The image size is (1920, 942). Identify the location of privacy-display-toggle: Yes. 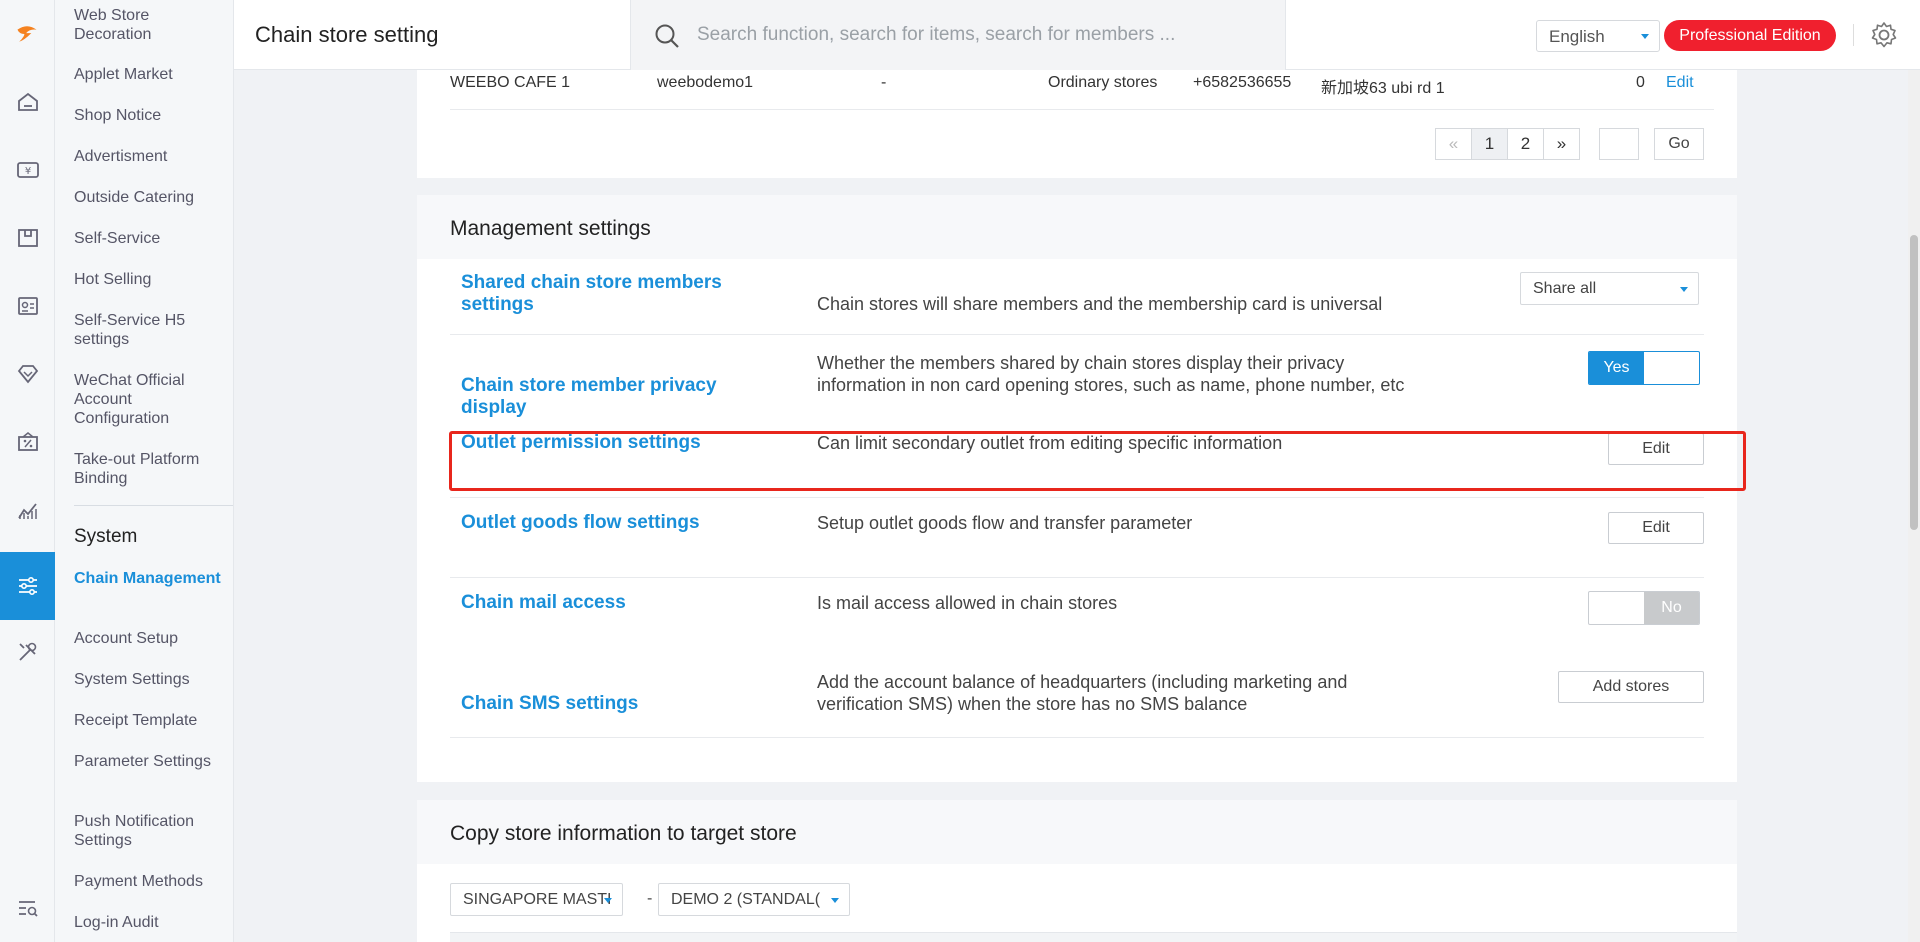
(1644, 368).